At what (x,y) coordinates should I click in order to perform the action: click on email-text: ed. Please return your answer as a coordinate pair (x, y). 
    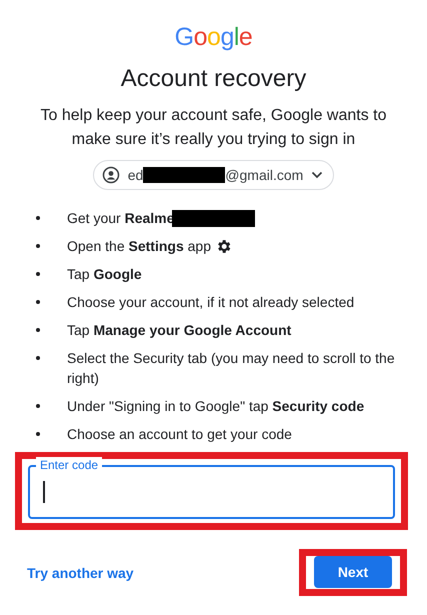
    Looking at the image, I should click on (136, 175).